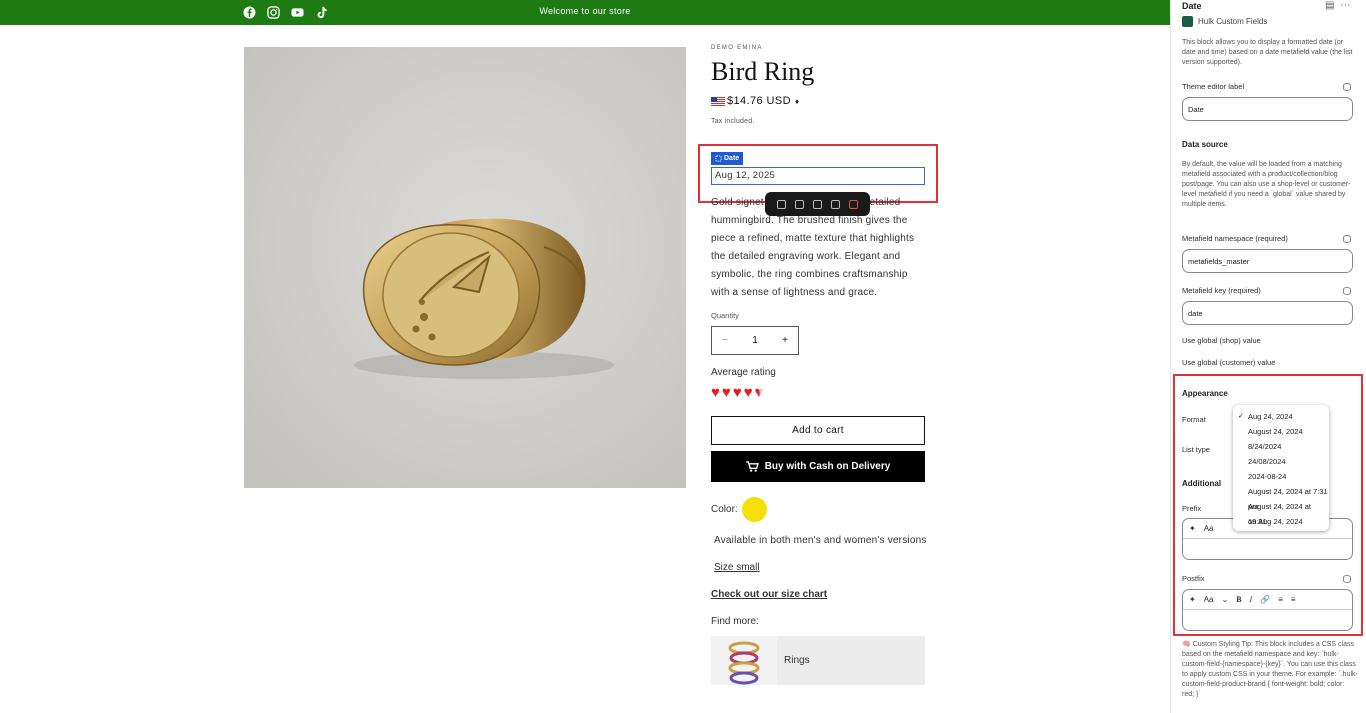  What do you see at coordinates (1205, 393) in the screenshot?
I see `appearance-title: Appearance` at bounding box center [1205, 393].